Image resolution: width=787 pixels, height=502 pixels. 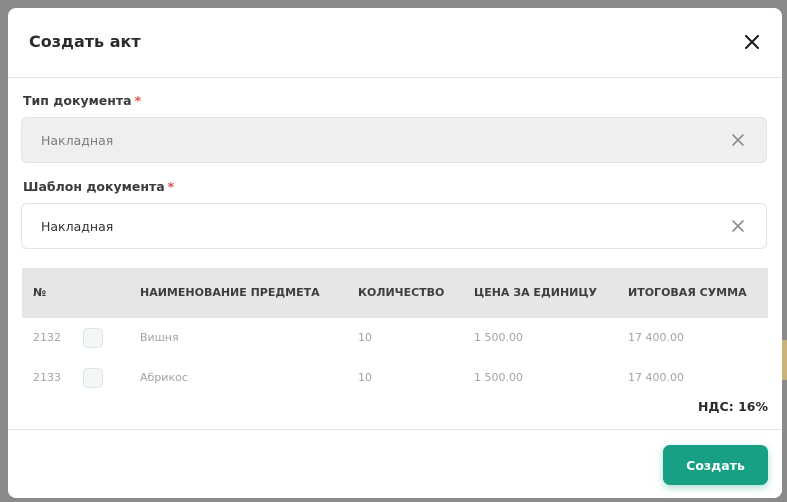 I want to click on modal-header: Создать акт, so click(x=395, y=43).